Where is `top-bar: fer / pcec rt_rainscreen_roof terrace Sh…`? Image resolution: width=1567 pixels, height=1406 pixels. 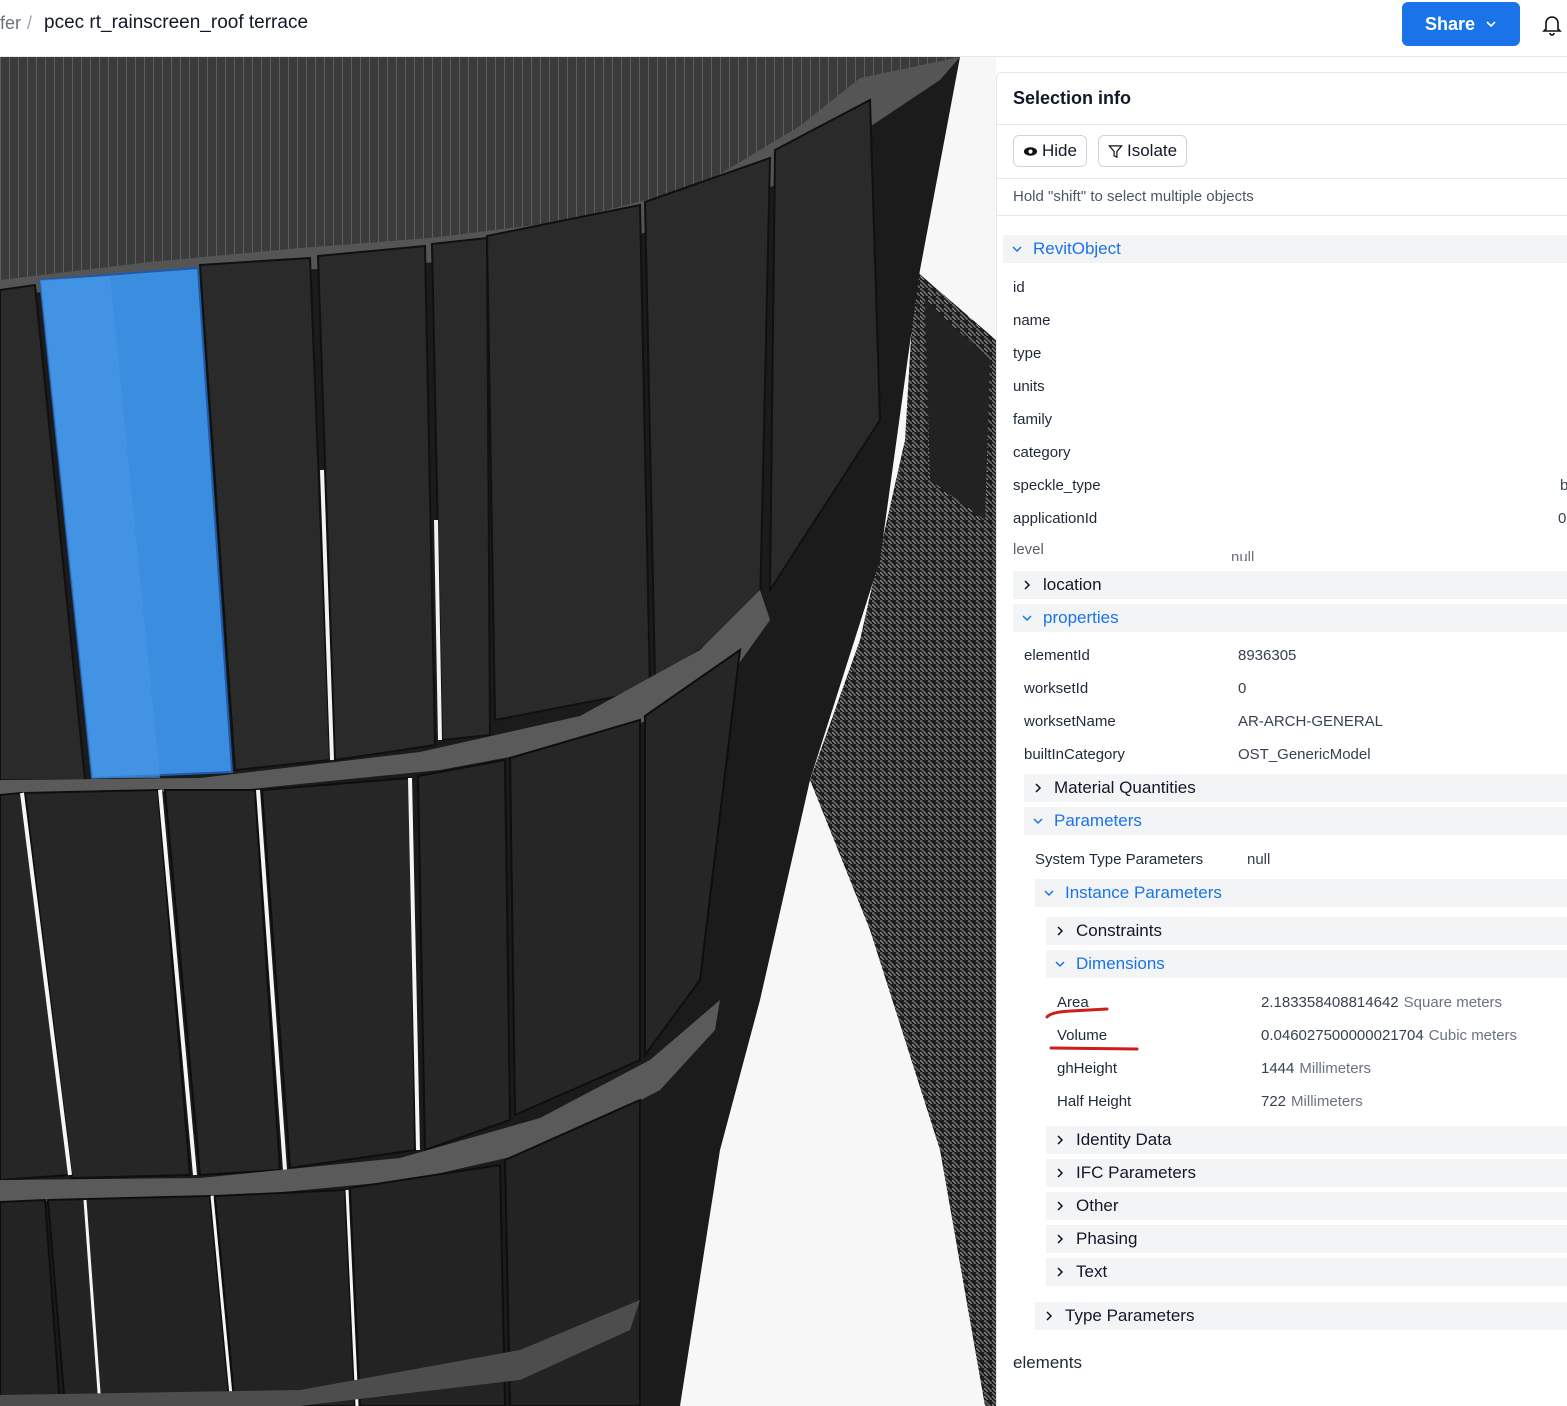
top-bar: fer / pcec rt_rainscreen_roof terrace Sh… is located at coordinates (783, 28).